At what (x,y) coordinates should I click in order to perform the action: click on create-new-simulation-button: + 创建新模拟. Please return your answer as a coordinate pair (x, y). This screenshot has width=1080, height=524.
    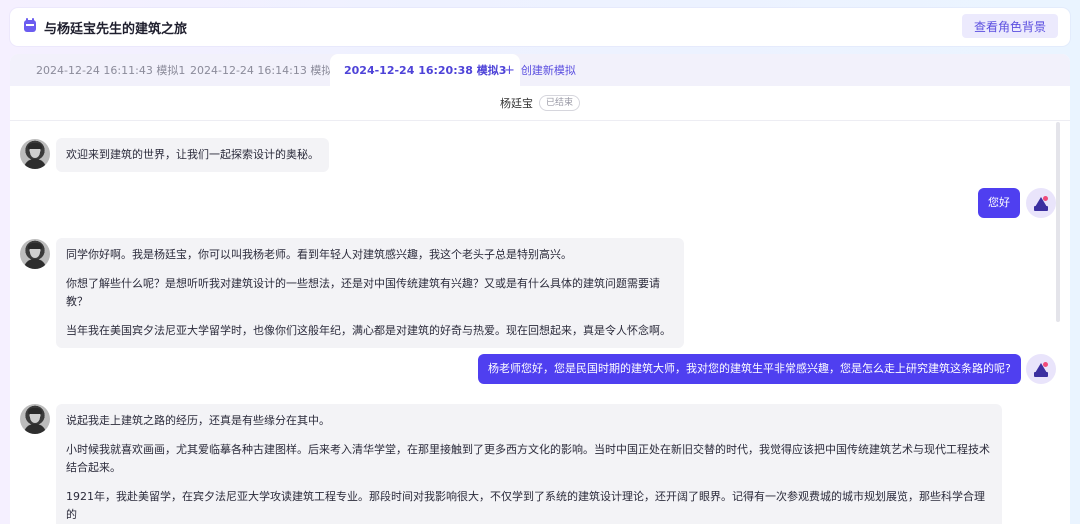
    Looking at the image, I should click on (540, 70).